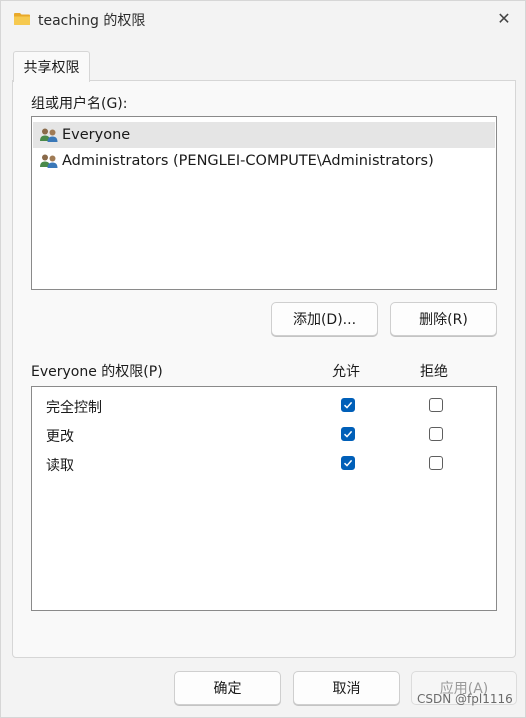  What do you see at coordinates (436, 405) in the screenshot?
I see `deny-full-control-checkbox` at bounding box center [436, 405].